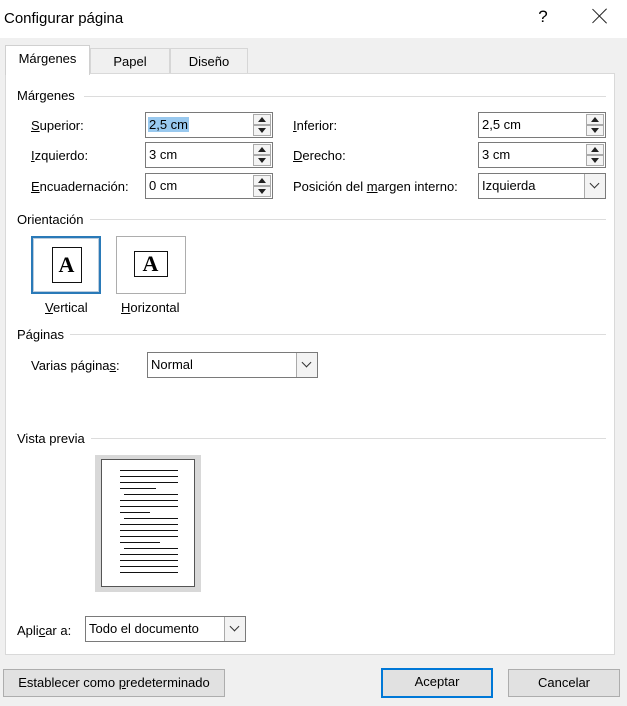 This screenshot has width=627, height=706. What do you see at coordinates (172, 364) in the screenshot?
I see `varias-paginas-value: Normal` at bounding box center [172, 364].